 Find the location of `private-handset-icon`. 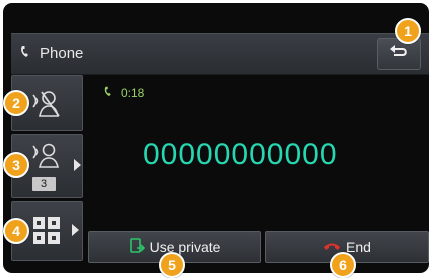

private-handset-icon is located at coordinates (139, 247).